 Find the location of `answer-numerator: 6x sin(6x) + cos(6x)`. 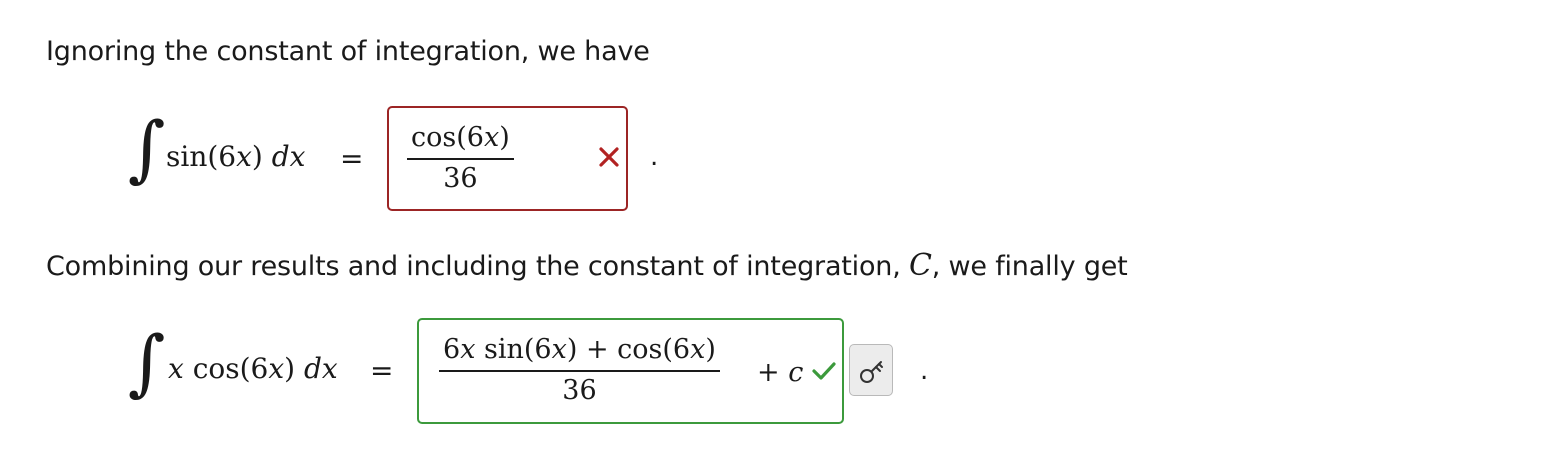

answer-numerator: 6x sin(6x) + cos(6x) is located at coordinates (579, 353).